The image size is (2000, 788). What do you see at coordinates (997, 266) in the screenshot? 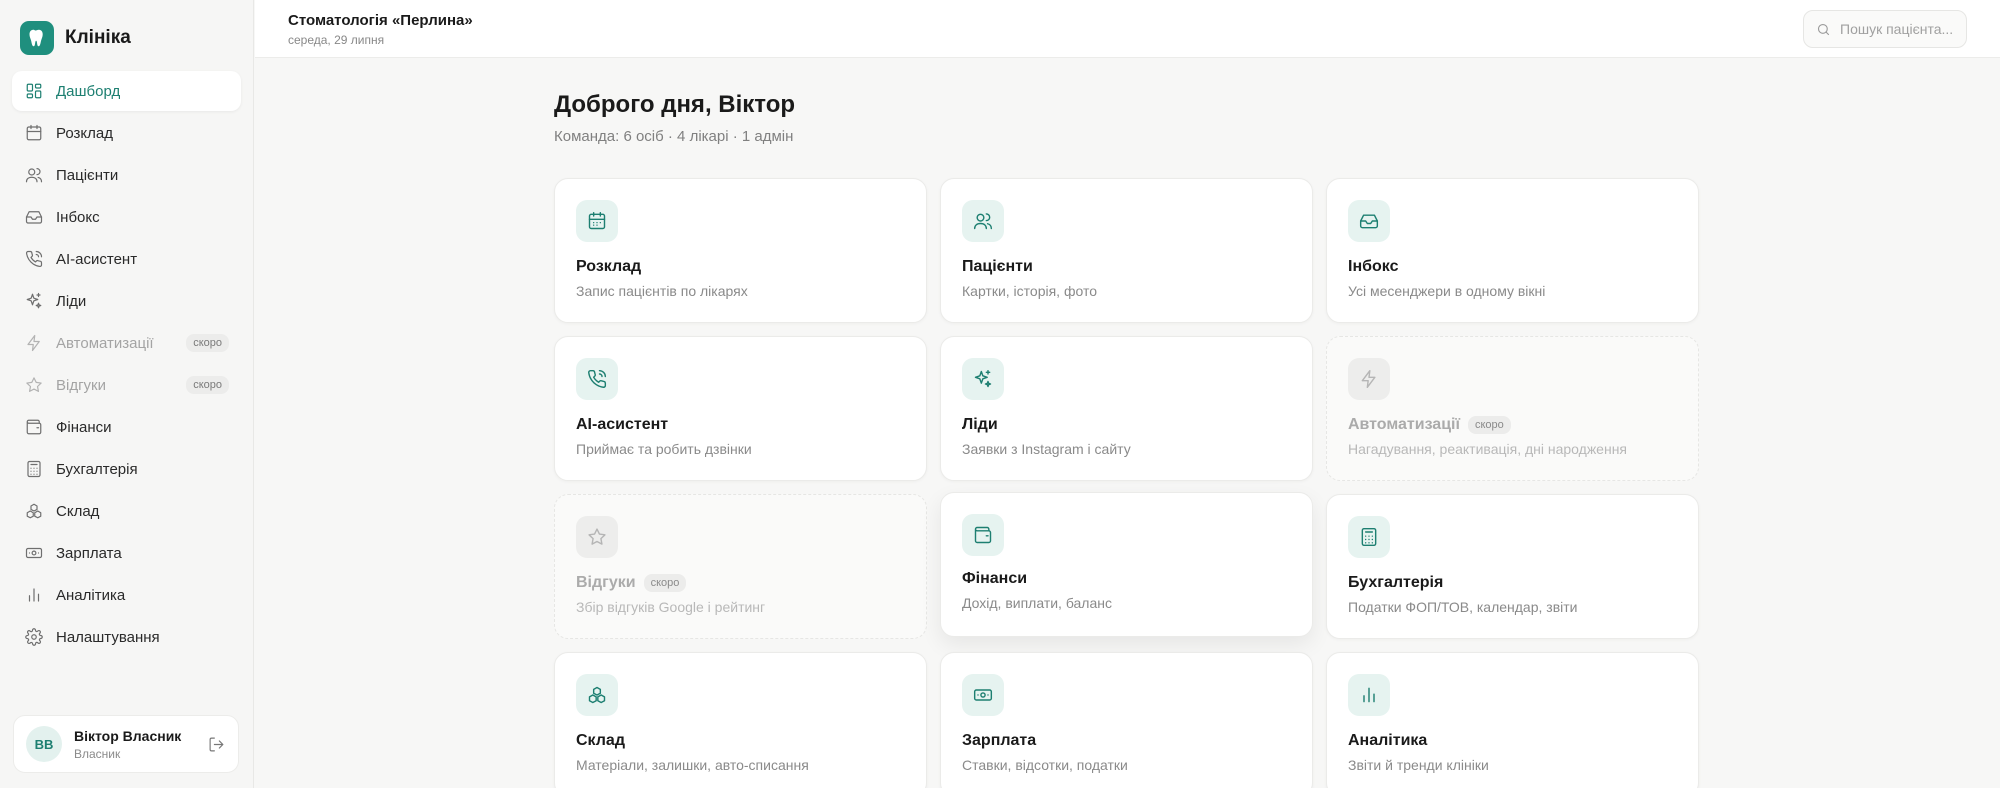
I see `card-title-text: Пацієнти` at bounding box center [997, 266].